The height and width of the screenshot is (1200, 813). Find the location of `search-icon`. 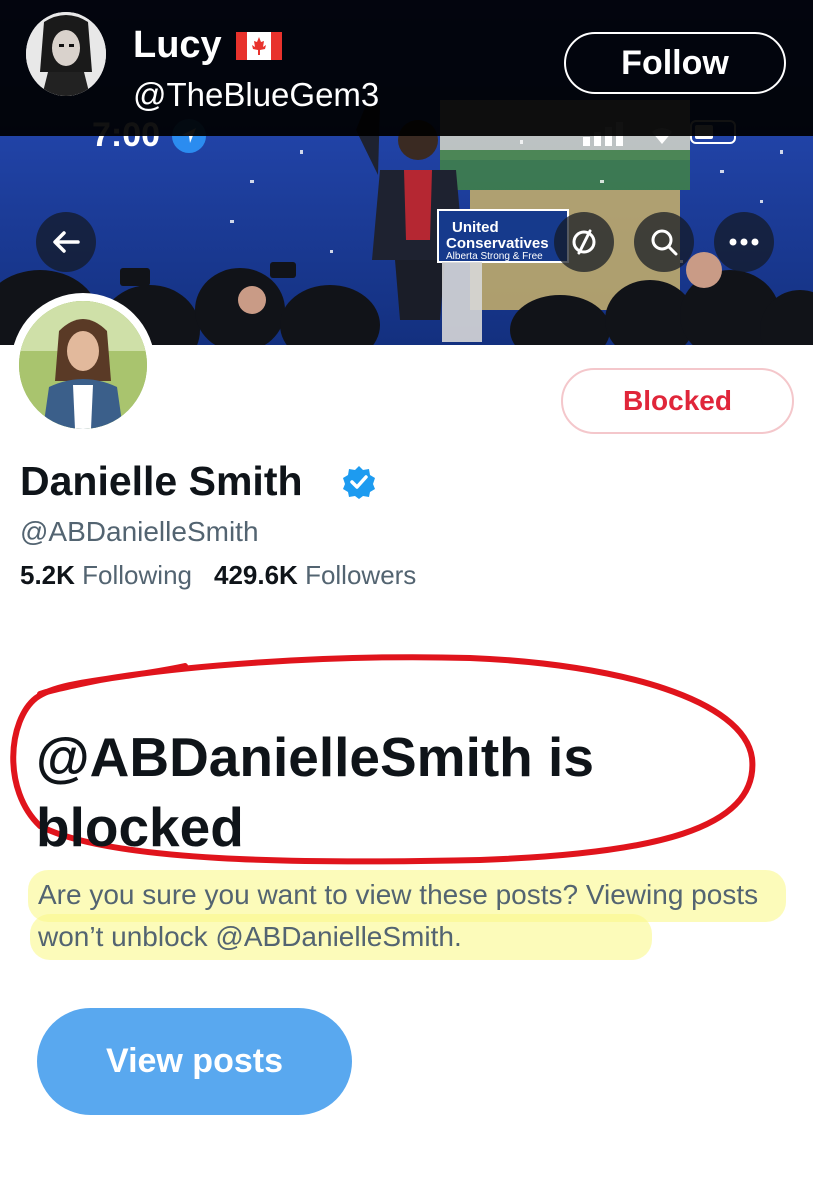

search-icon is located at coordinates (664, 242).